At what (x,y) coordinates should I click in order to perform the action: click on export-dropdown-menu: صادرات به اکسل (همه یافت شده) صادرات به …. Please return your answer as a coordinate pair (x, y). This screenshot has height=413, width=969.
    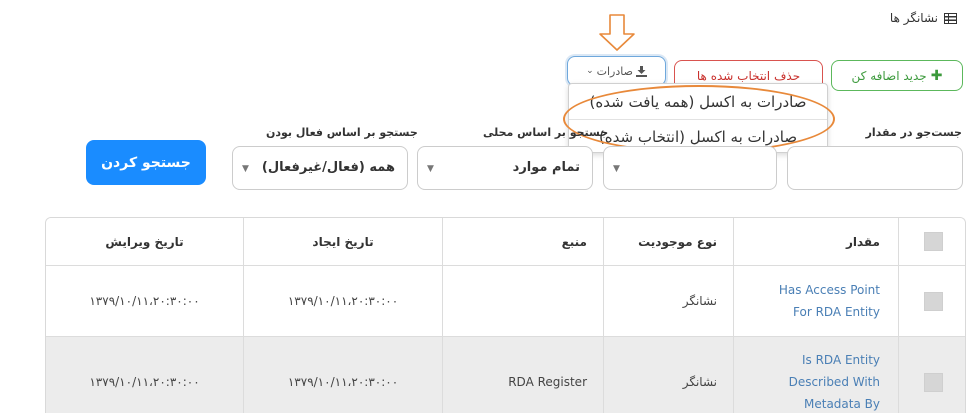
    Looking at the image, I should click on (698, 118).